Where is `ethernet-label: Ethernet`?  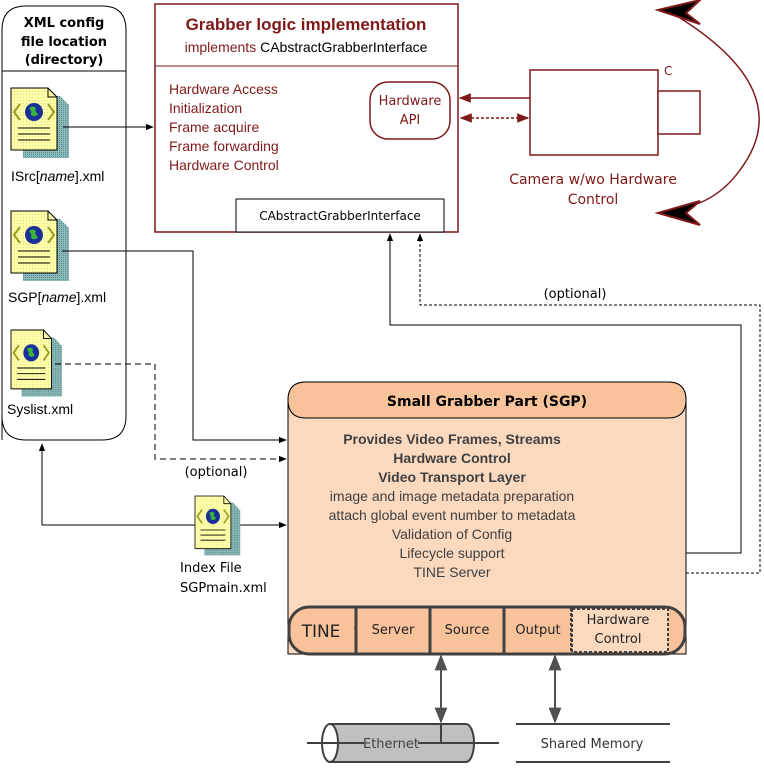
ethernet-label: Ethernet is located at coordinates (391, 744).